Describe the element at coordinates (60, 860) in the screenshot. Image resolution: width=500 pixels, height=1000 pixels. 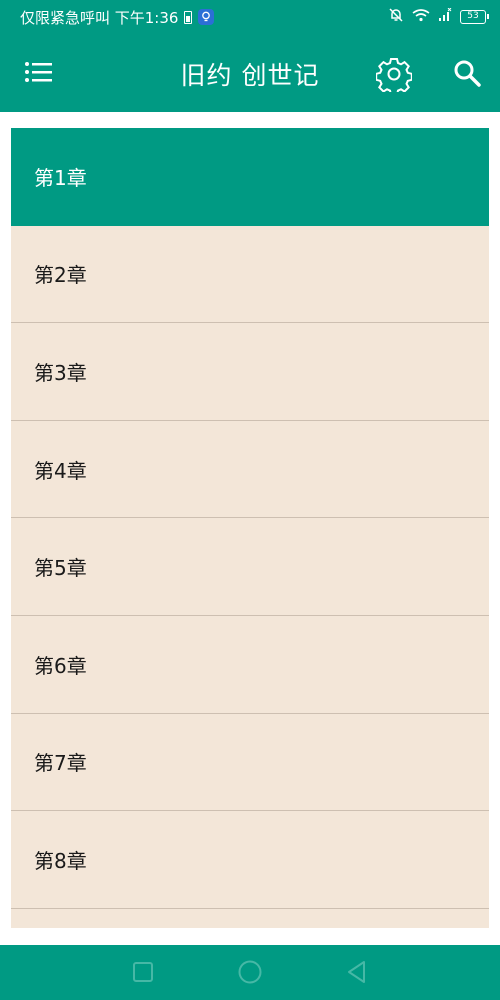
I see `chapter-label: 第8章` at that location.